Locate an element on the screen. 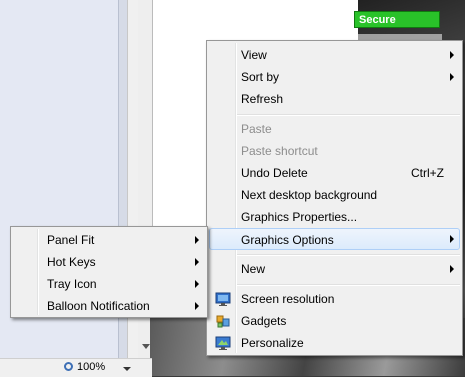  zoom-level: 100% is located at coordinates (91, 367).